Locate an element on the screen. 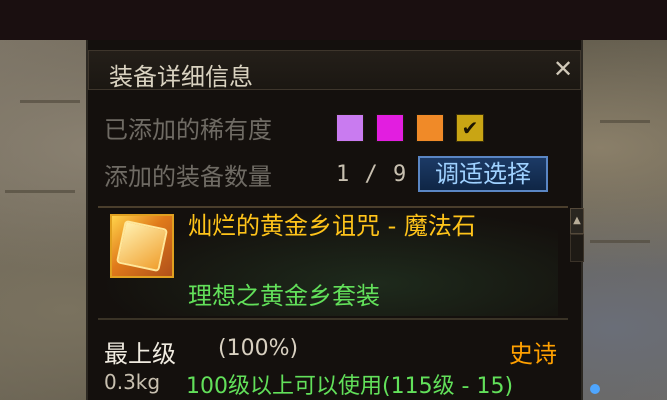 The image size is (667, 400). item-set-name: 理想之黄金乡套装 is located at coordinates (284, 296).